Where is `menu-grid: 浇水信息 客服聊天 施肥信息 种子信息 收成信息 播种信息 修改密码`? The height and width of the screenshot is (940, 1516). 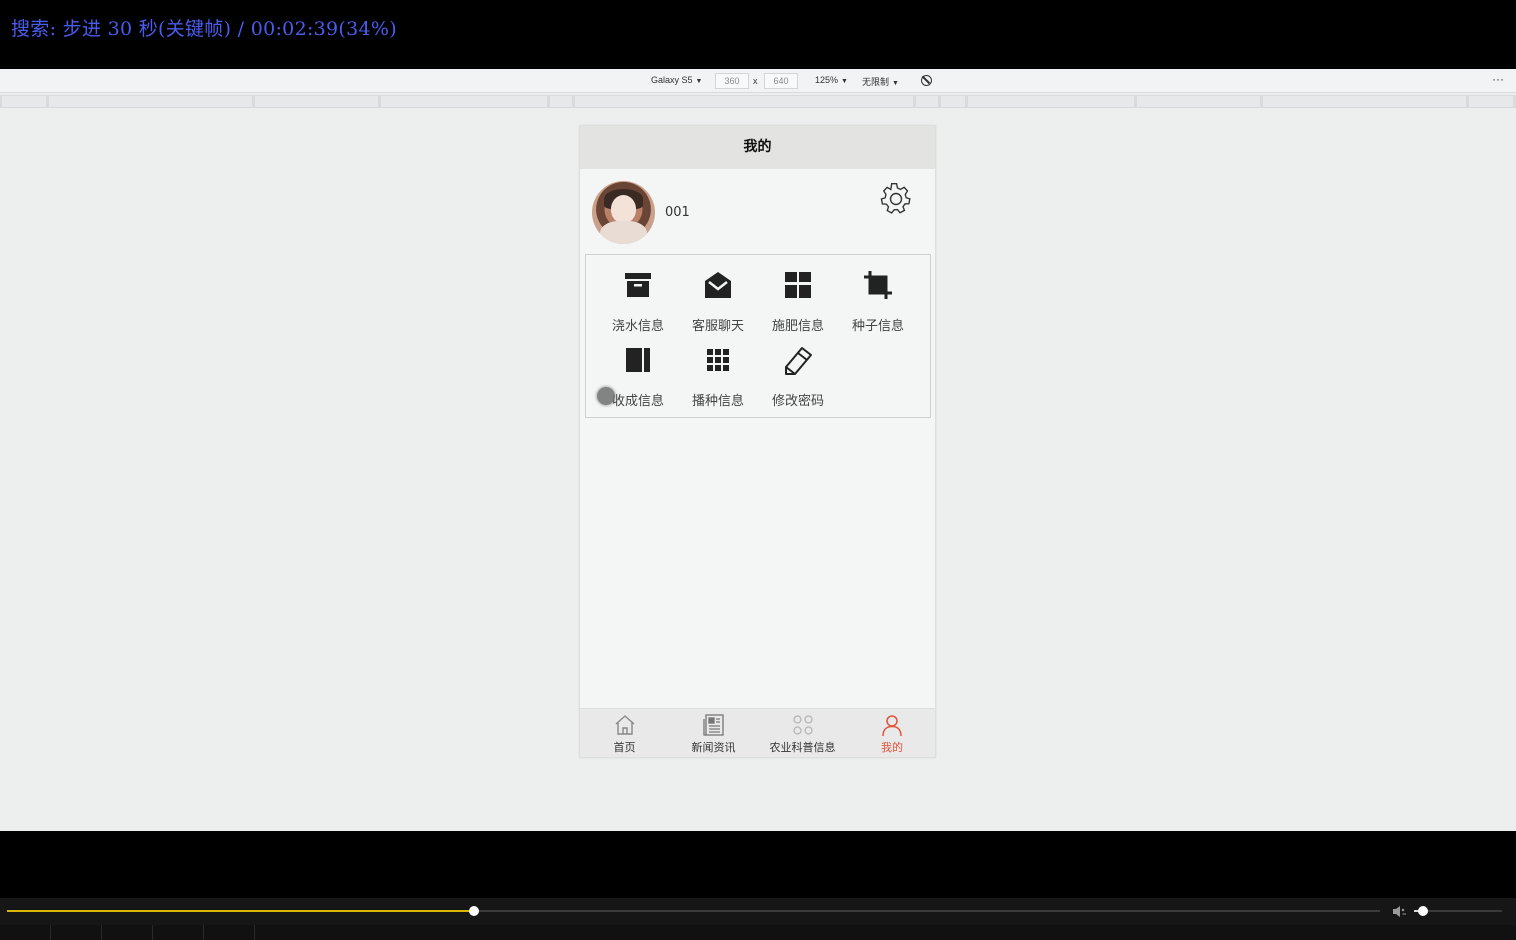 menu-grid: 浇水信息 客服聊天 施肥信息 种子信息 收成信息 播种信息 修改密码 is located at coordinates (758, 336).